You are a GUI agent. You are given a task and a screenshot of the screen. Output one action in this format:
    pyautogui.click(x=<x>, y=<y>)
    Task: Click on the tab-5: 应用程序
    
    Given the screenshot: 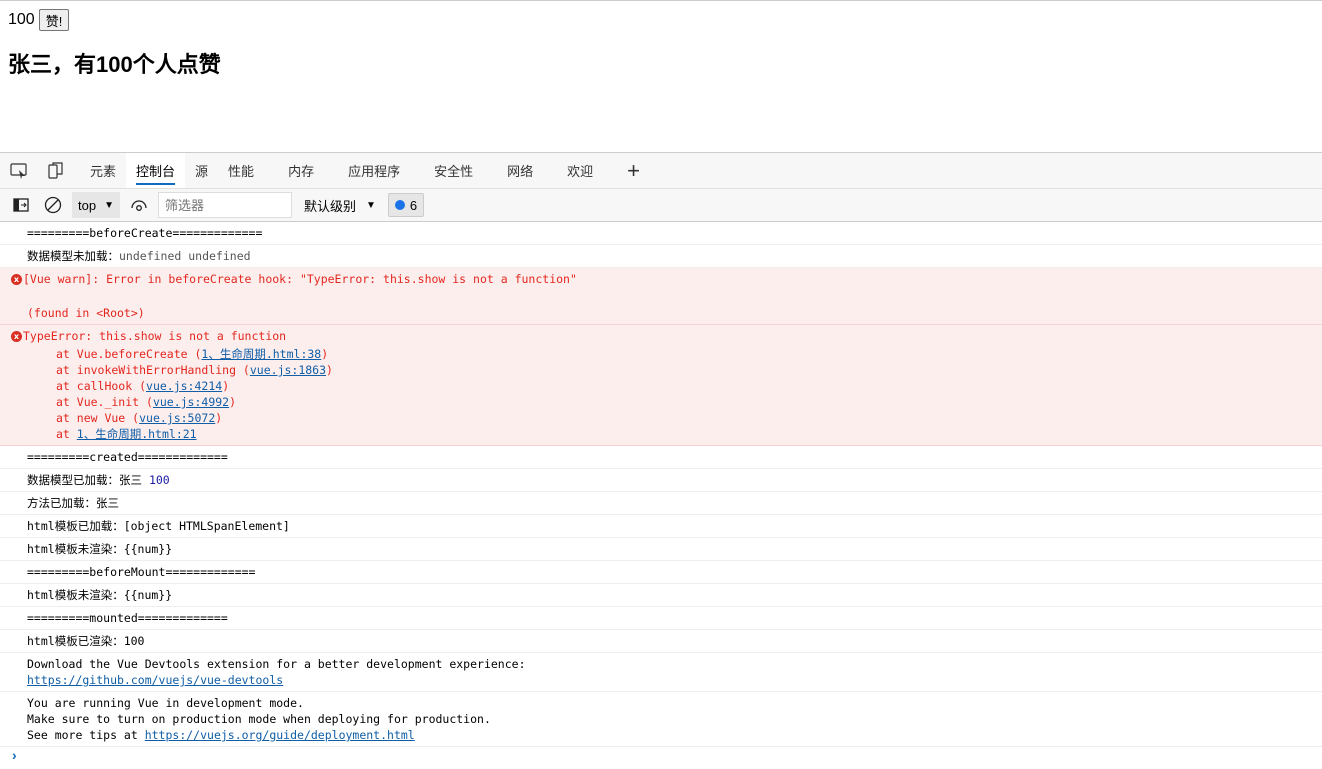 What is the action you would take?
    pyautogui.click(x=381, y=170)
    